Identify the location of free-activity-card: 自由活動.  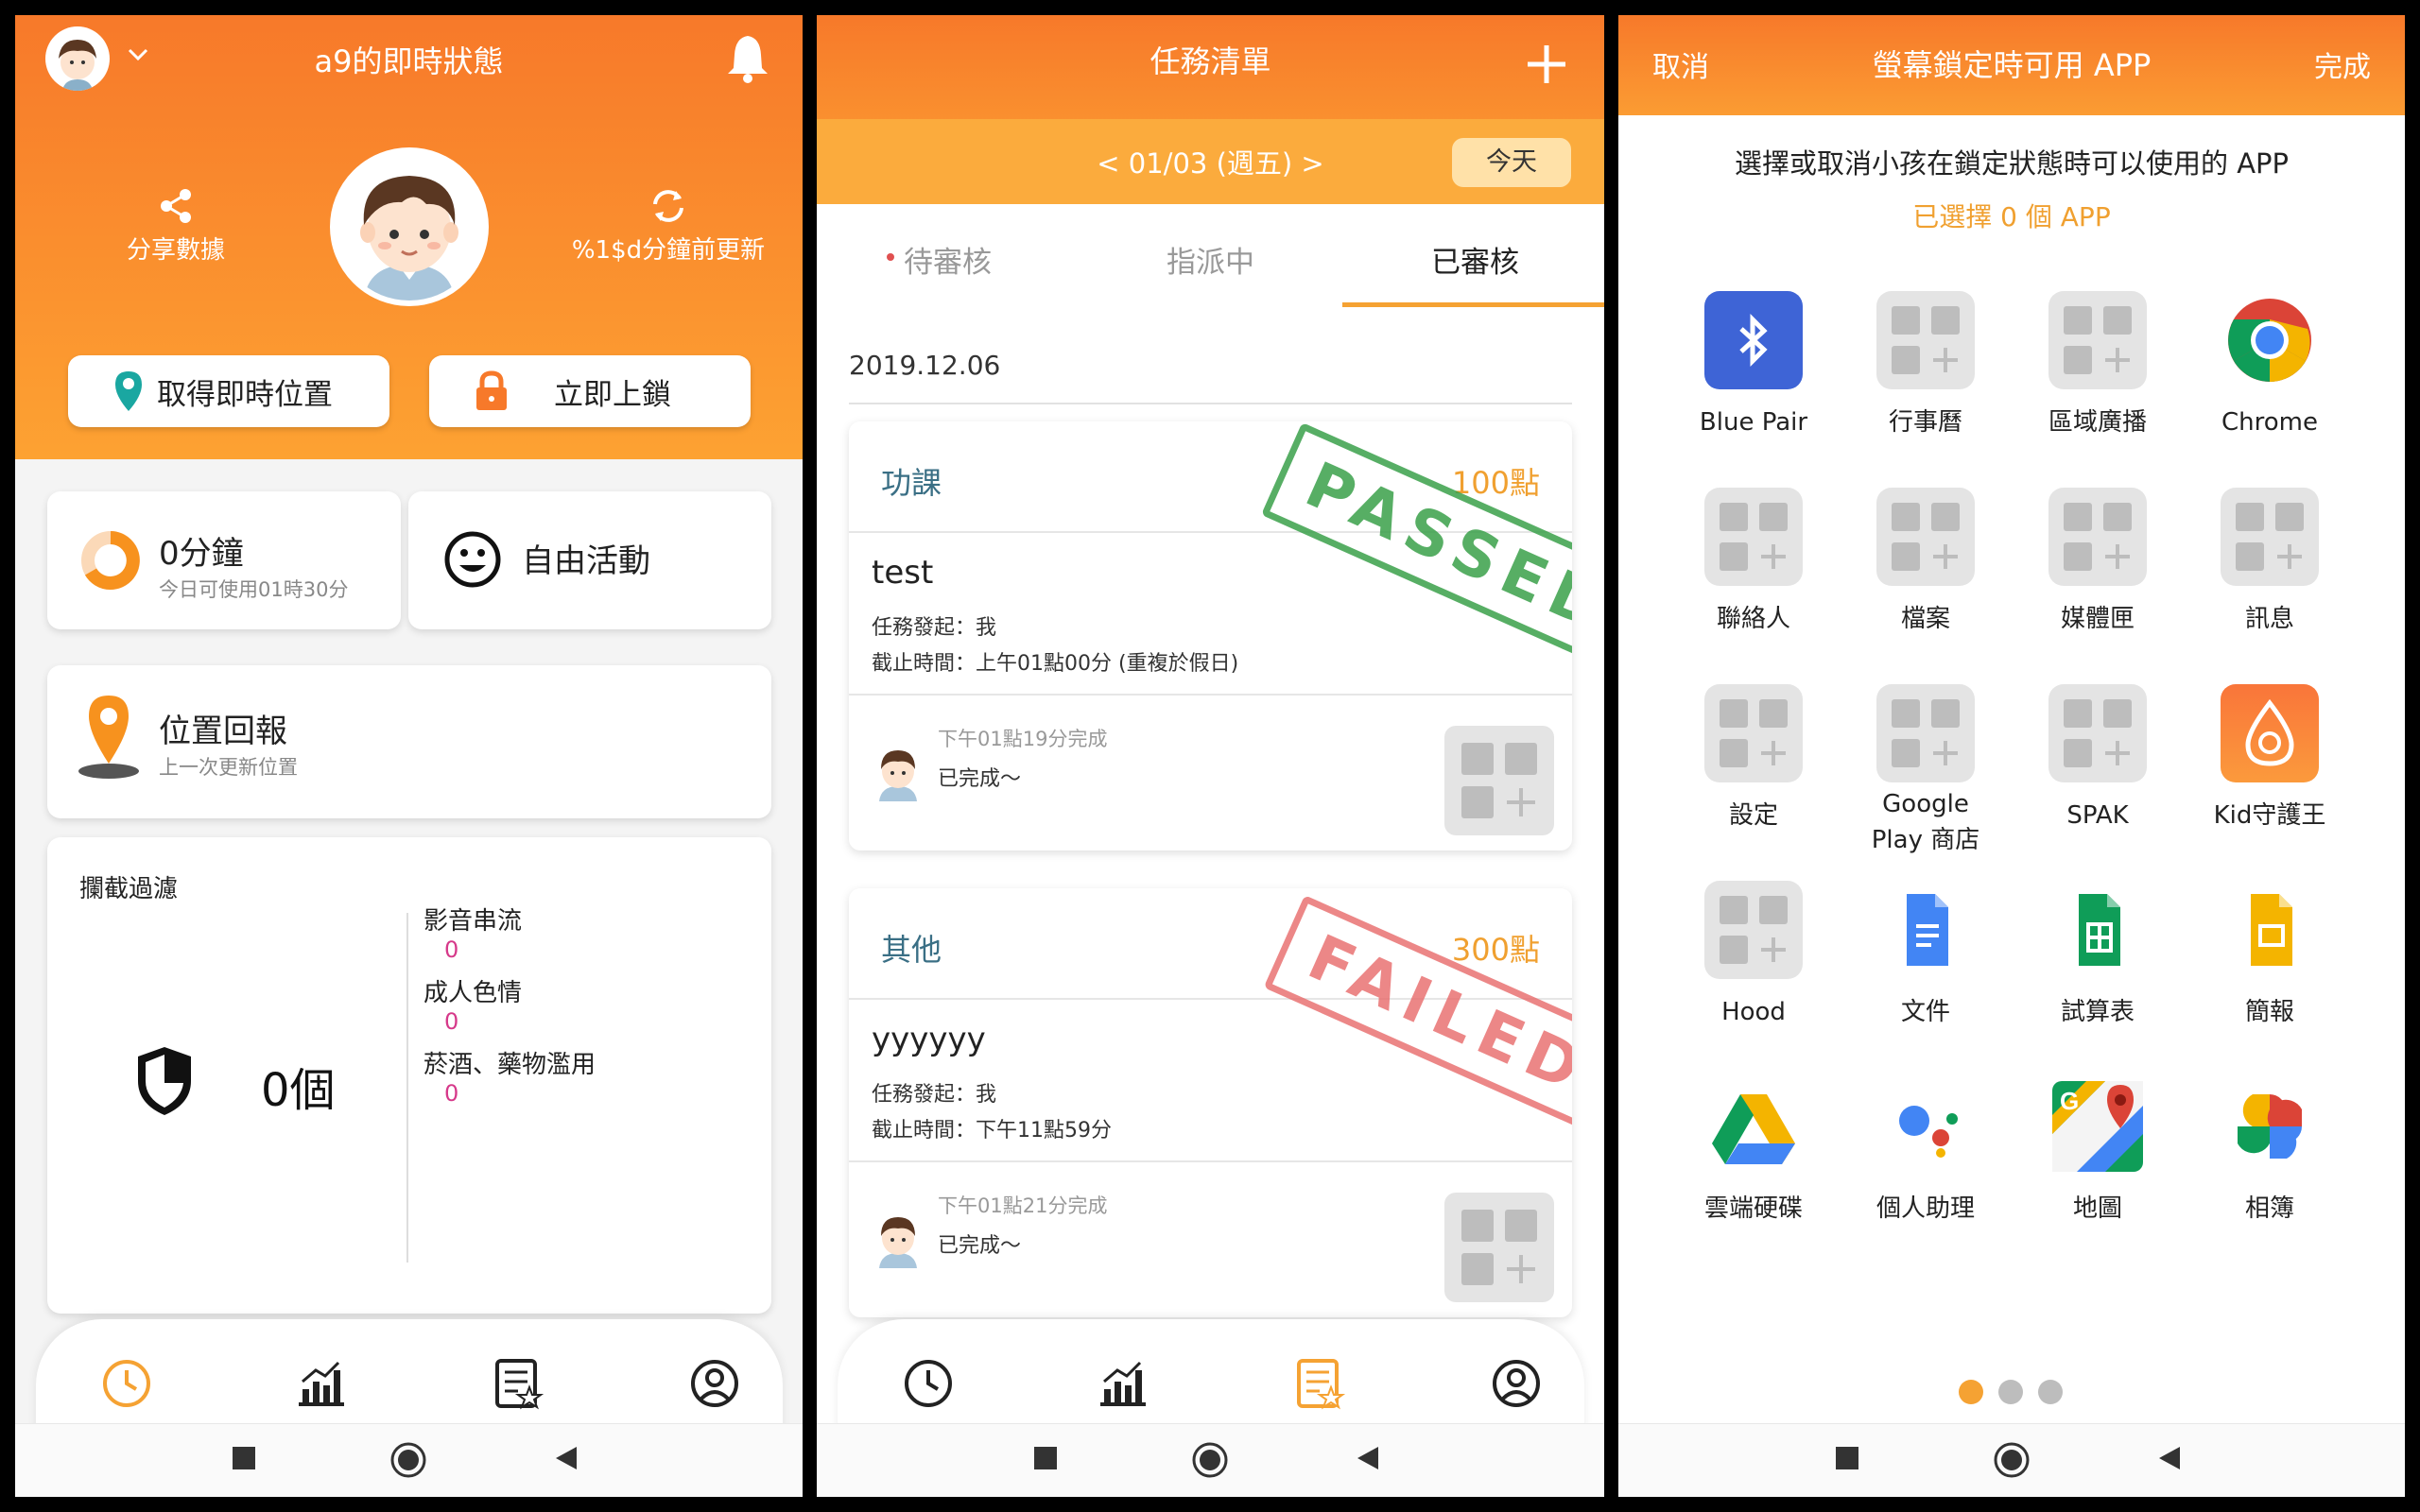
(589, 560).